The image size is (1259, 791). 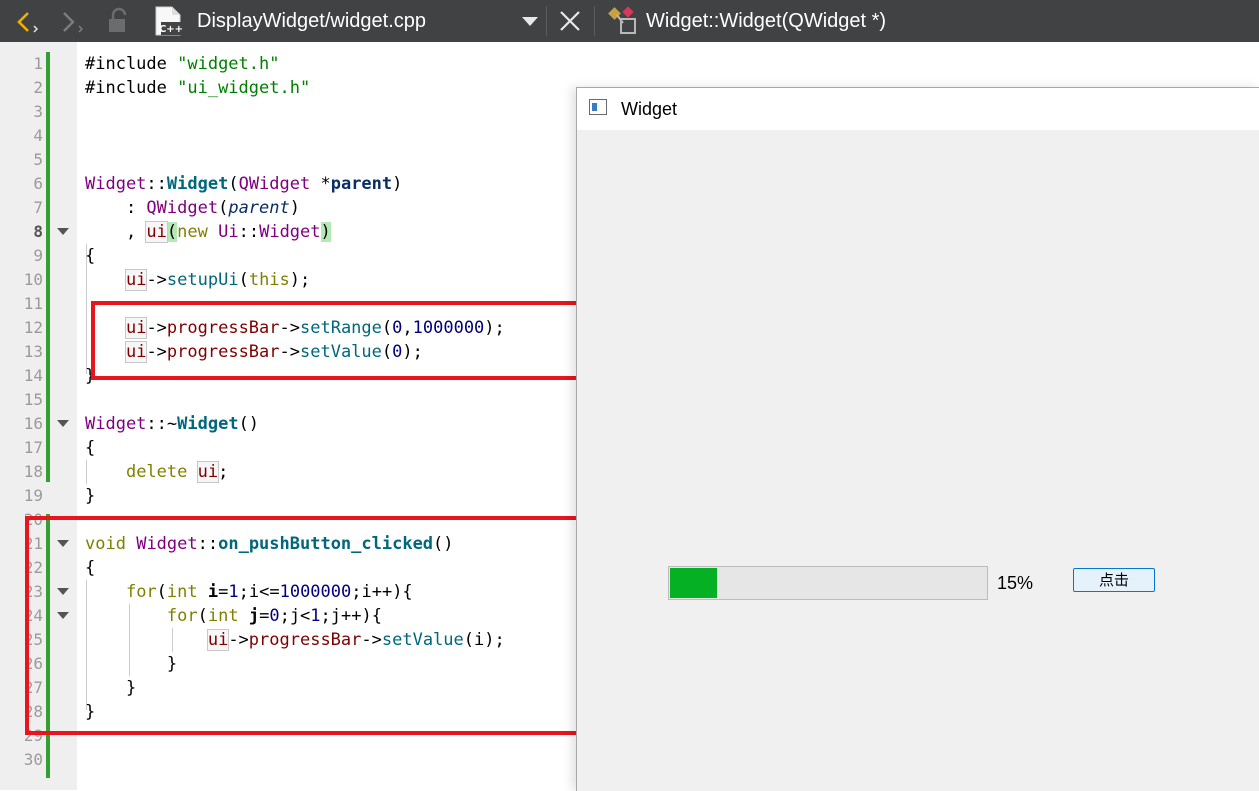 I want to click on chevron-right-icon, so click(x=73, y=22).